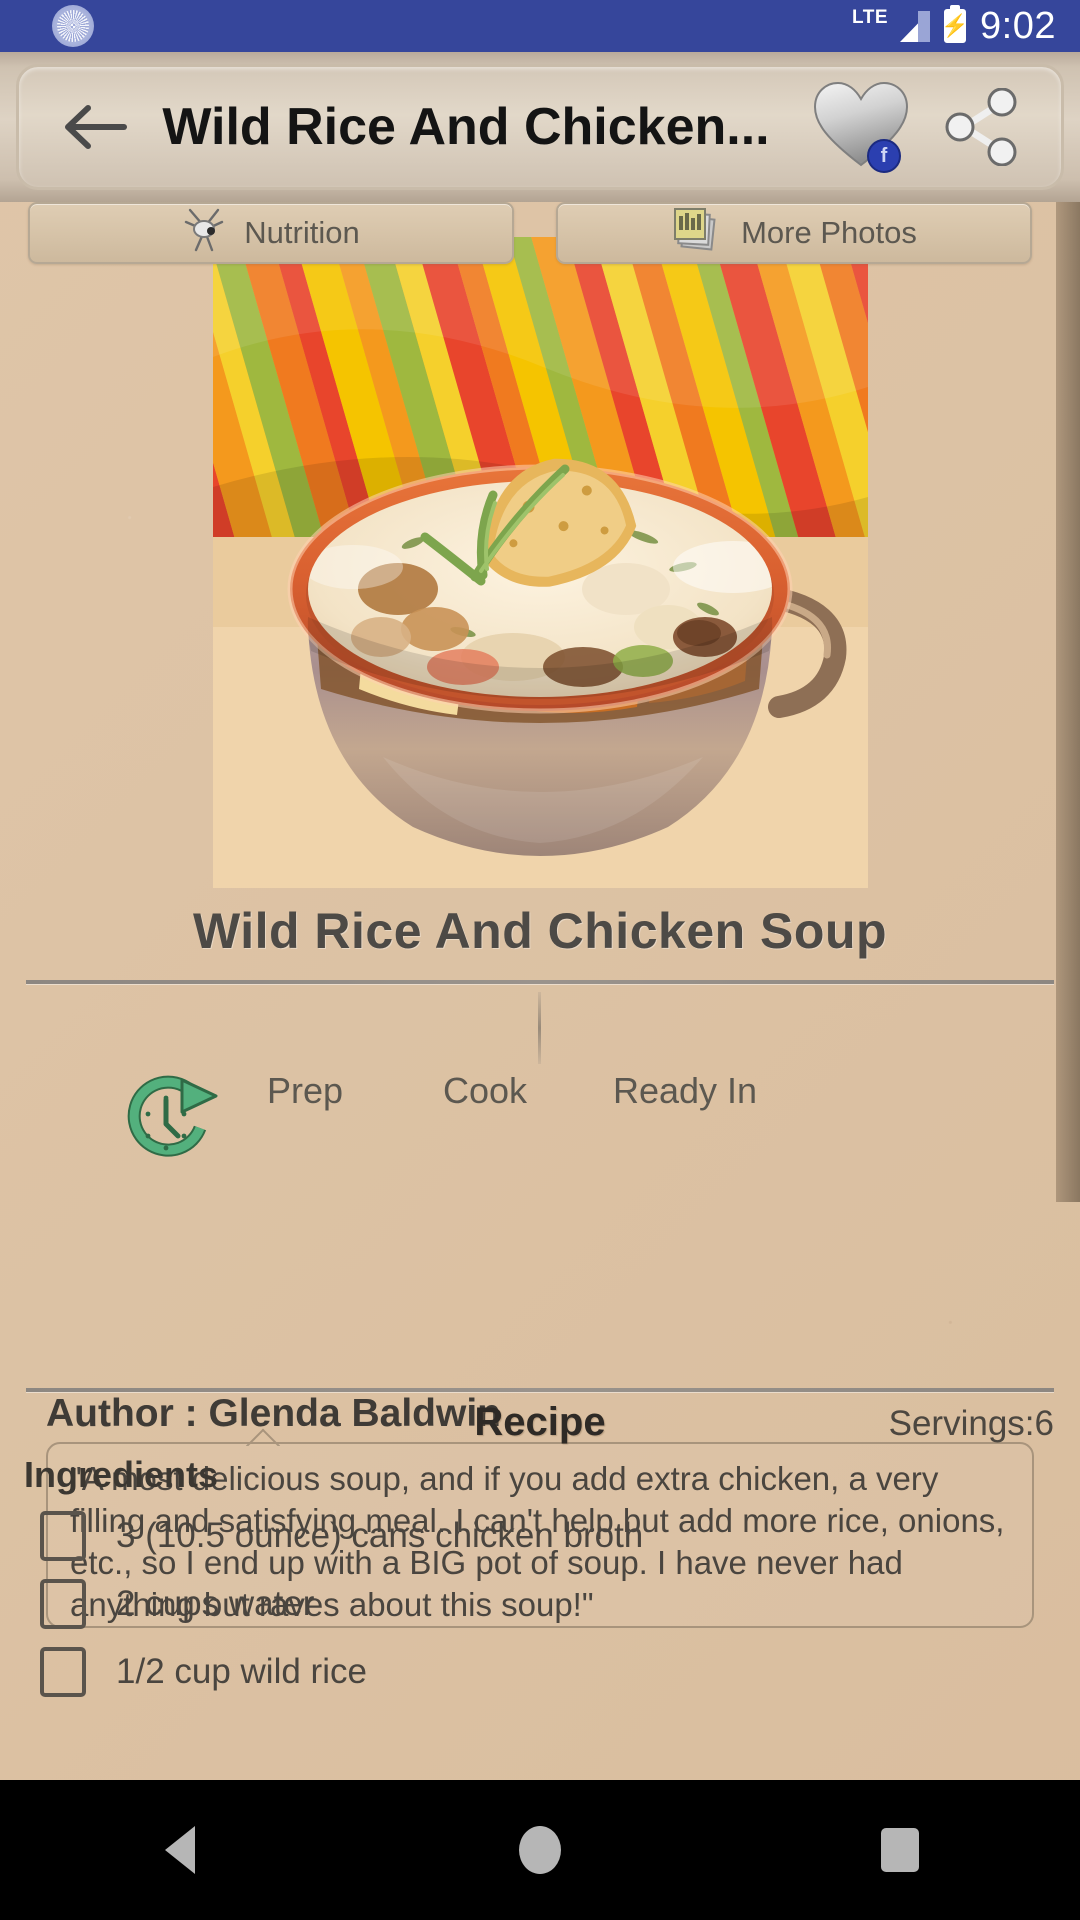 The width and height of the screenshot is (1080, 1920). Describe the element at coordinates (913, 26) in the screenshot. I see `signal-bars-icon` at that location.